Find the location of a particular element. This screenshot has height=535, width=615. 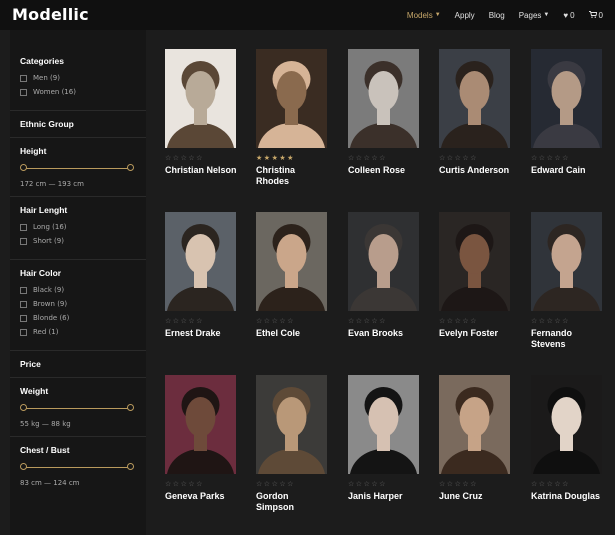

model-card: ☆ ☆ ☆ ☆ ☆ June Cruz is located at coordinates (475, 438).